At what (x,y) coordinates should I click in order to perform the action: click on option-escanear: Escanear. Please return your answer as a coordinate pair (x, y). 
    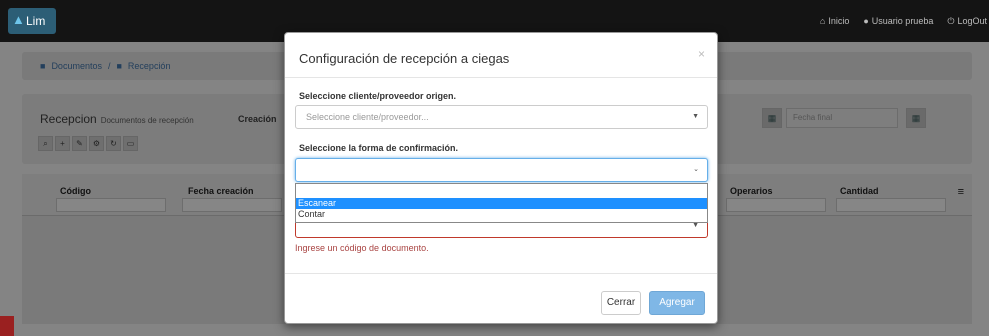
    Looking at the image, I should click on (501, 203).